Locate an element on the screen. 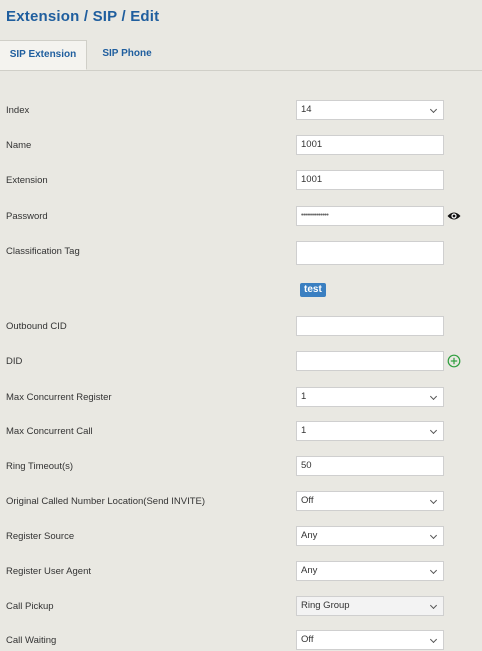  tab-sip-extension: SIP Extension is located at coordinates (43, 55).